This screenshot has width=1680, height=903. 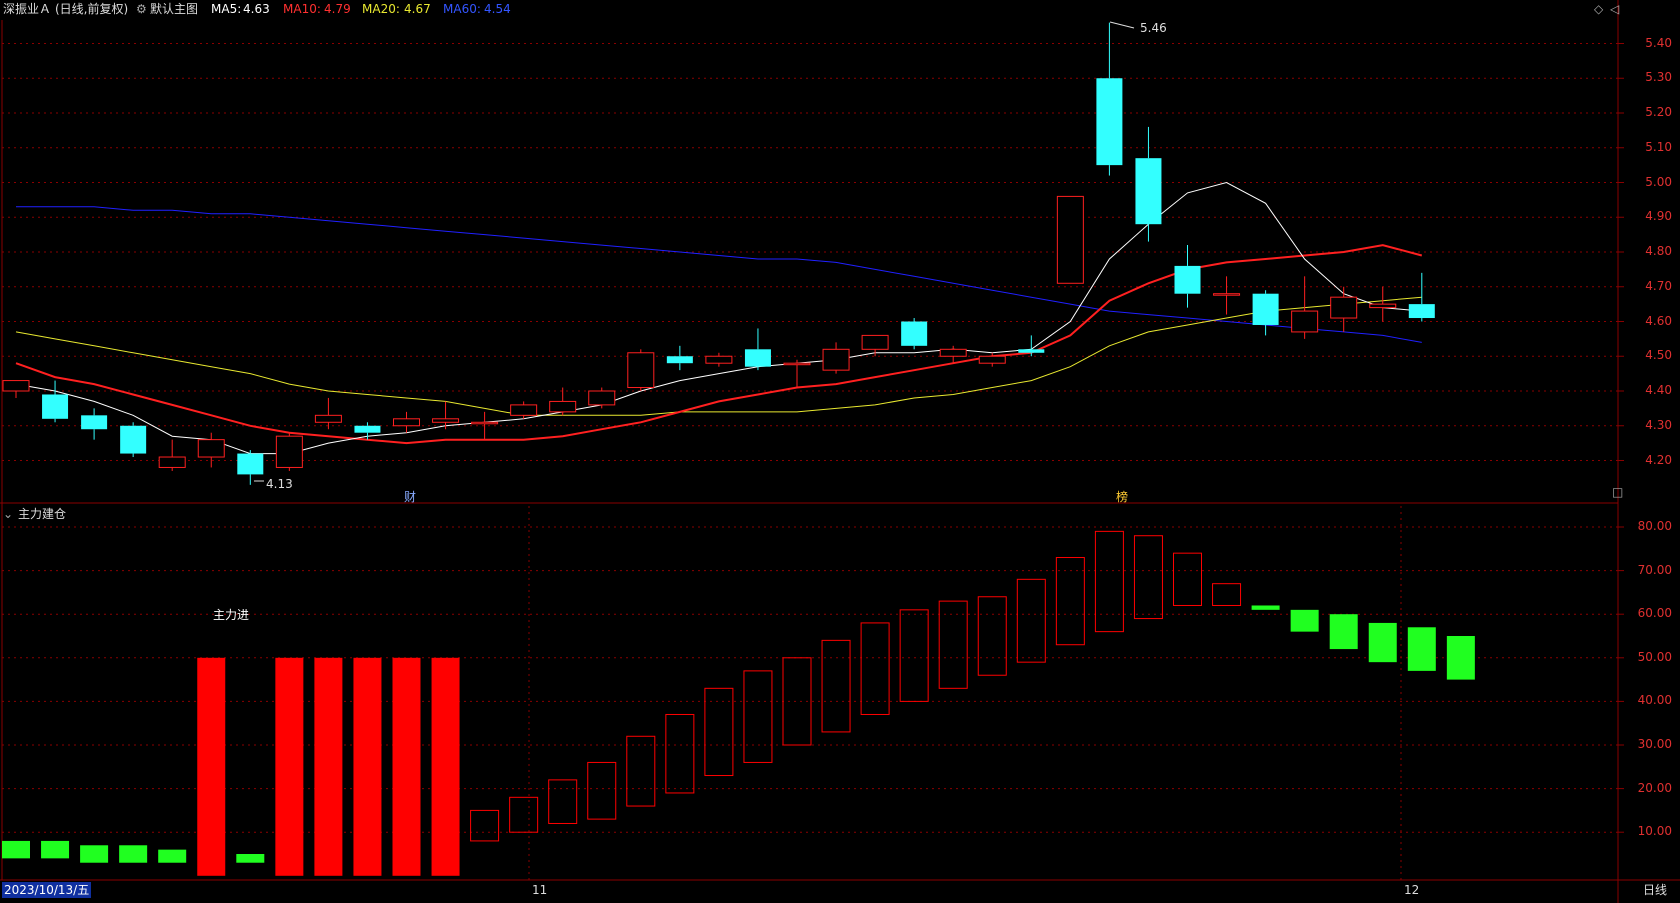 What do you see at coordinates (8, 514) in the screenshot?
I see `sub-panel-chevron-icon: ⌄` at bounding box center [8, 514].